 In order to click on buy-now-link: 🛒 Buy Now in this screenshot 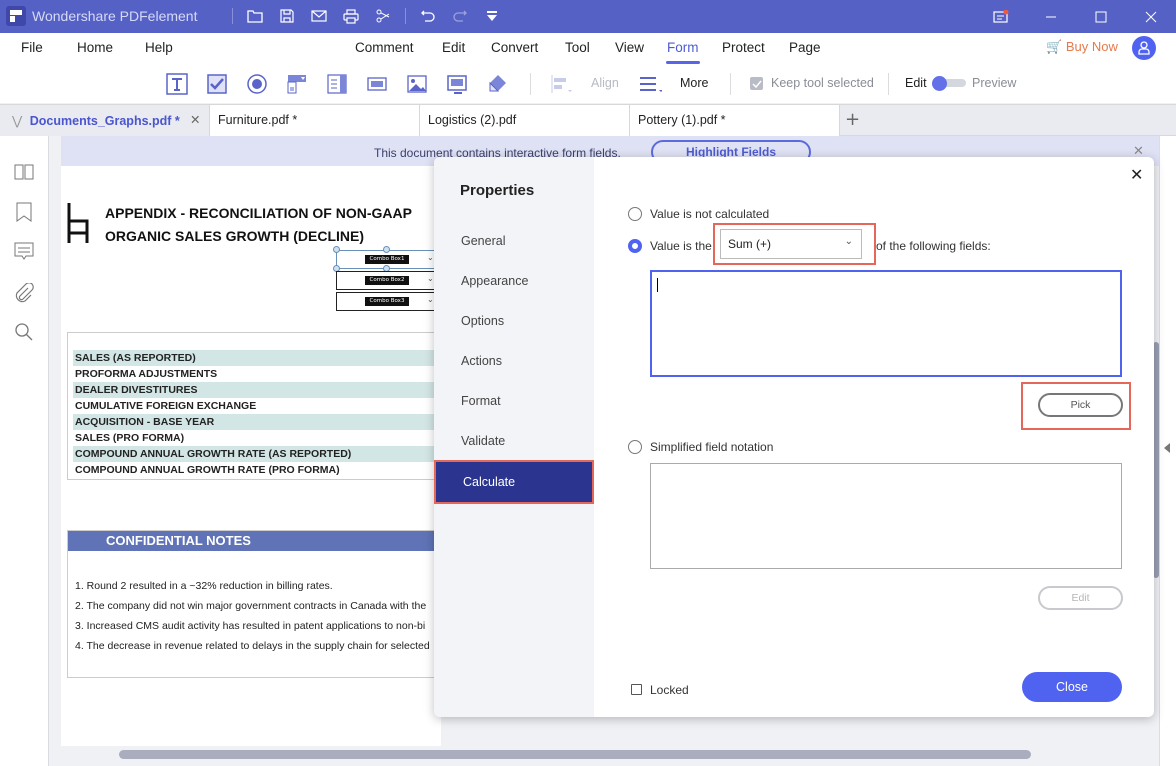, I will do `click(1082, 47)`.